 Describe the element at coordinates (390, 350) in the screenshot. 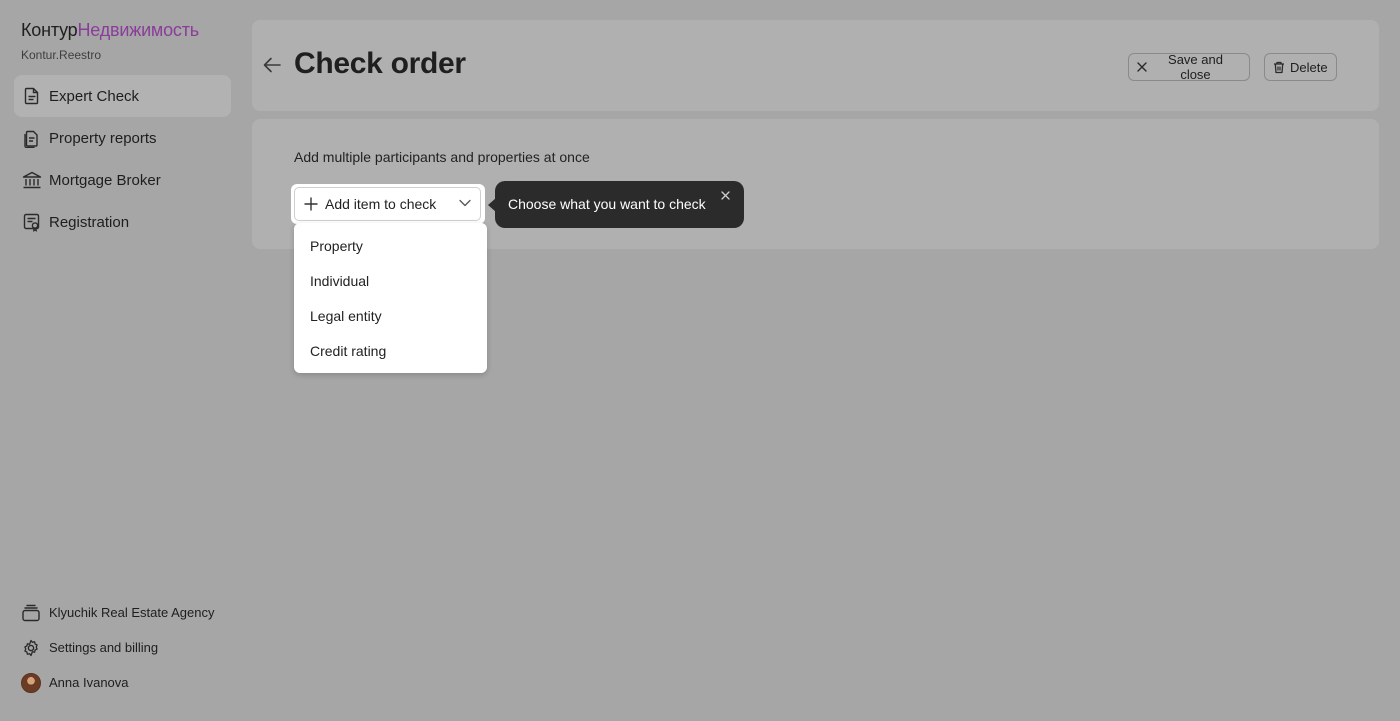

I see `menu-item-credit-rating: Credit rating` at that location.